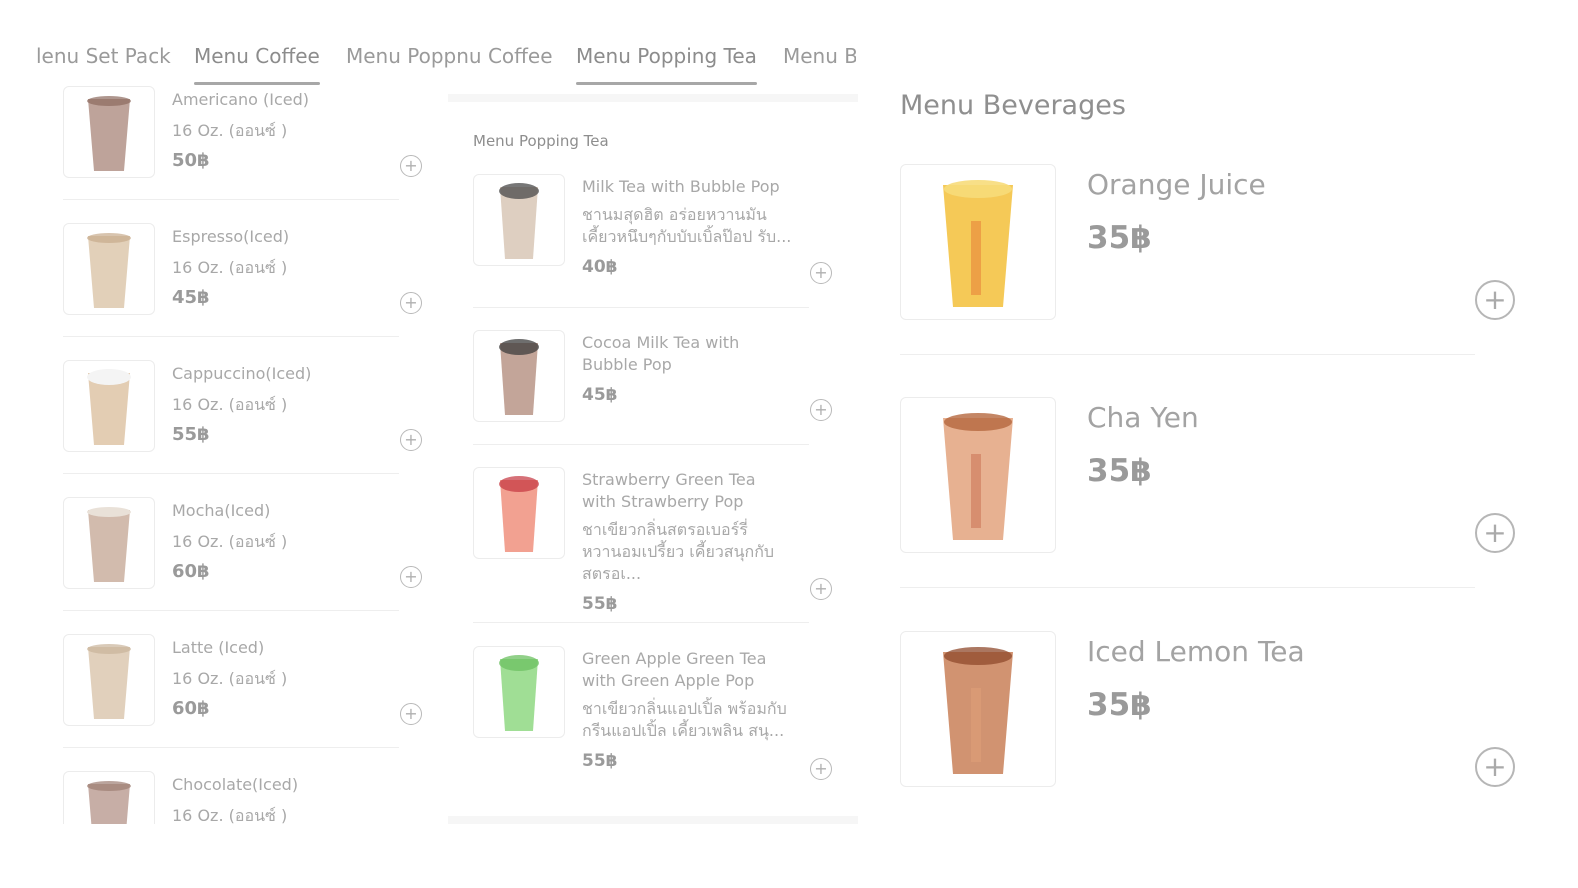  I want to click on item-name: Latte (Iced), so click(218, 647).